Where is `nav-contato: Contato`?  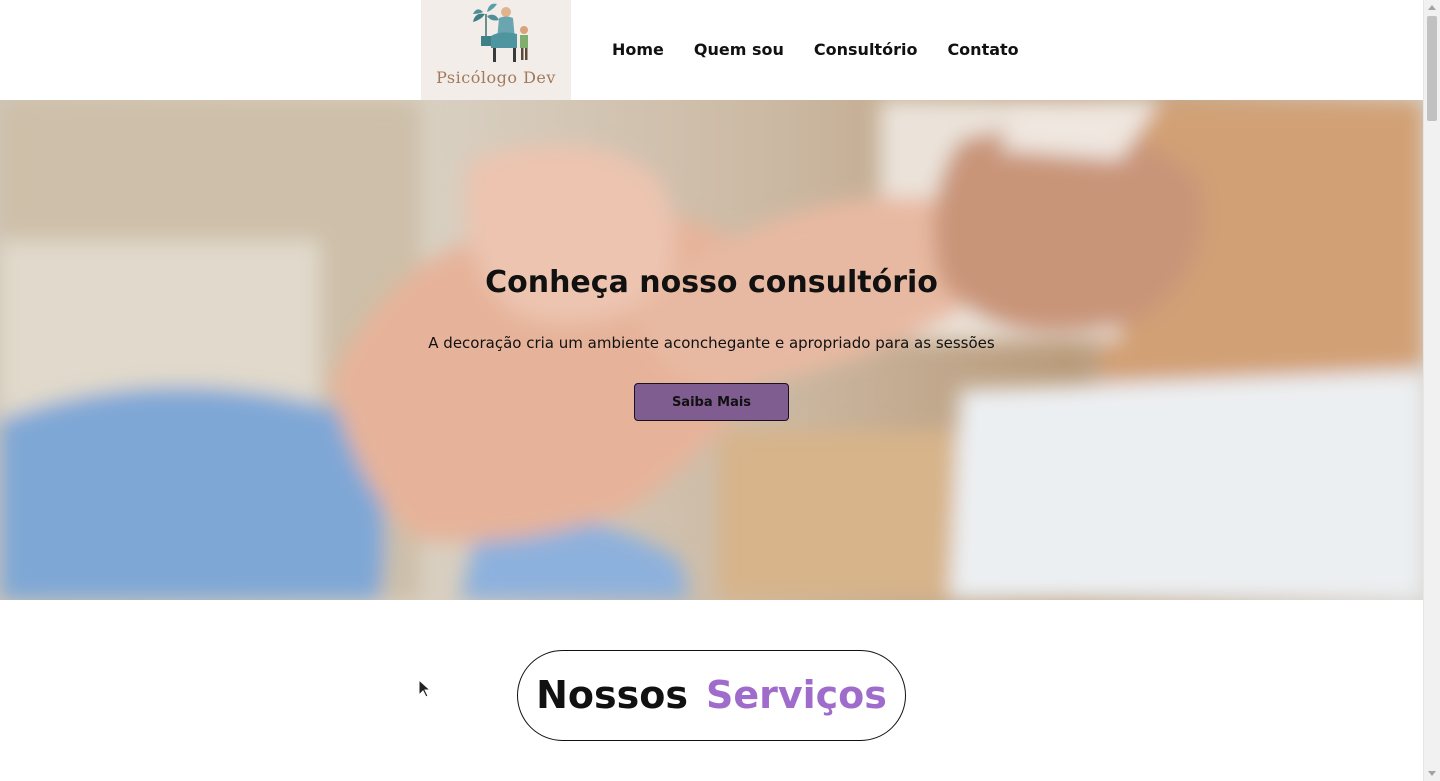 nav-contato: Contato is located at coordinates (982, 50).